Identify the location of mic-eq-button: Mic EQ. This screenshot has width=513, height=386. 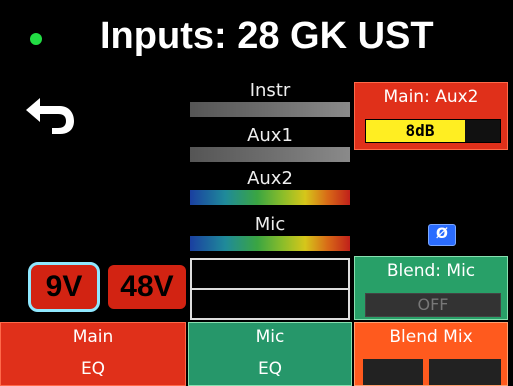
(270, 354).